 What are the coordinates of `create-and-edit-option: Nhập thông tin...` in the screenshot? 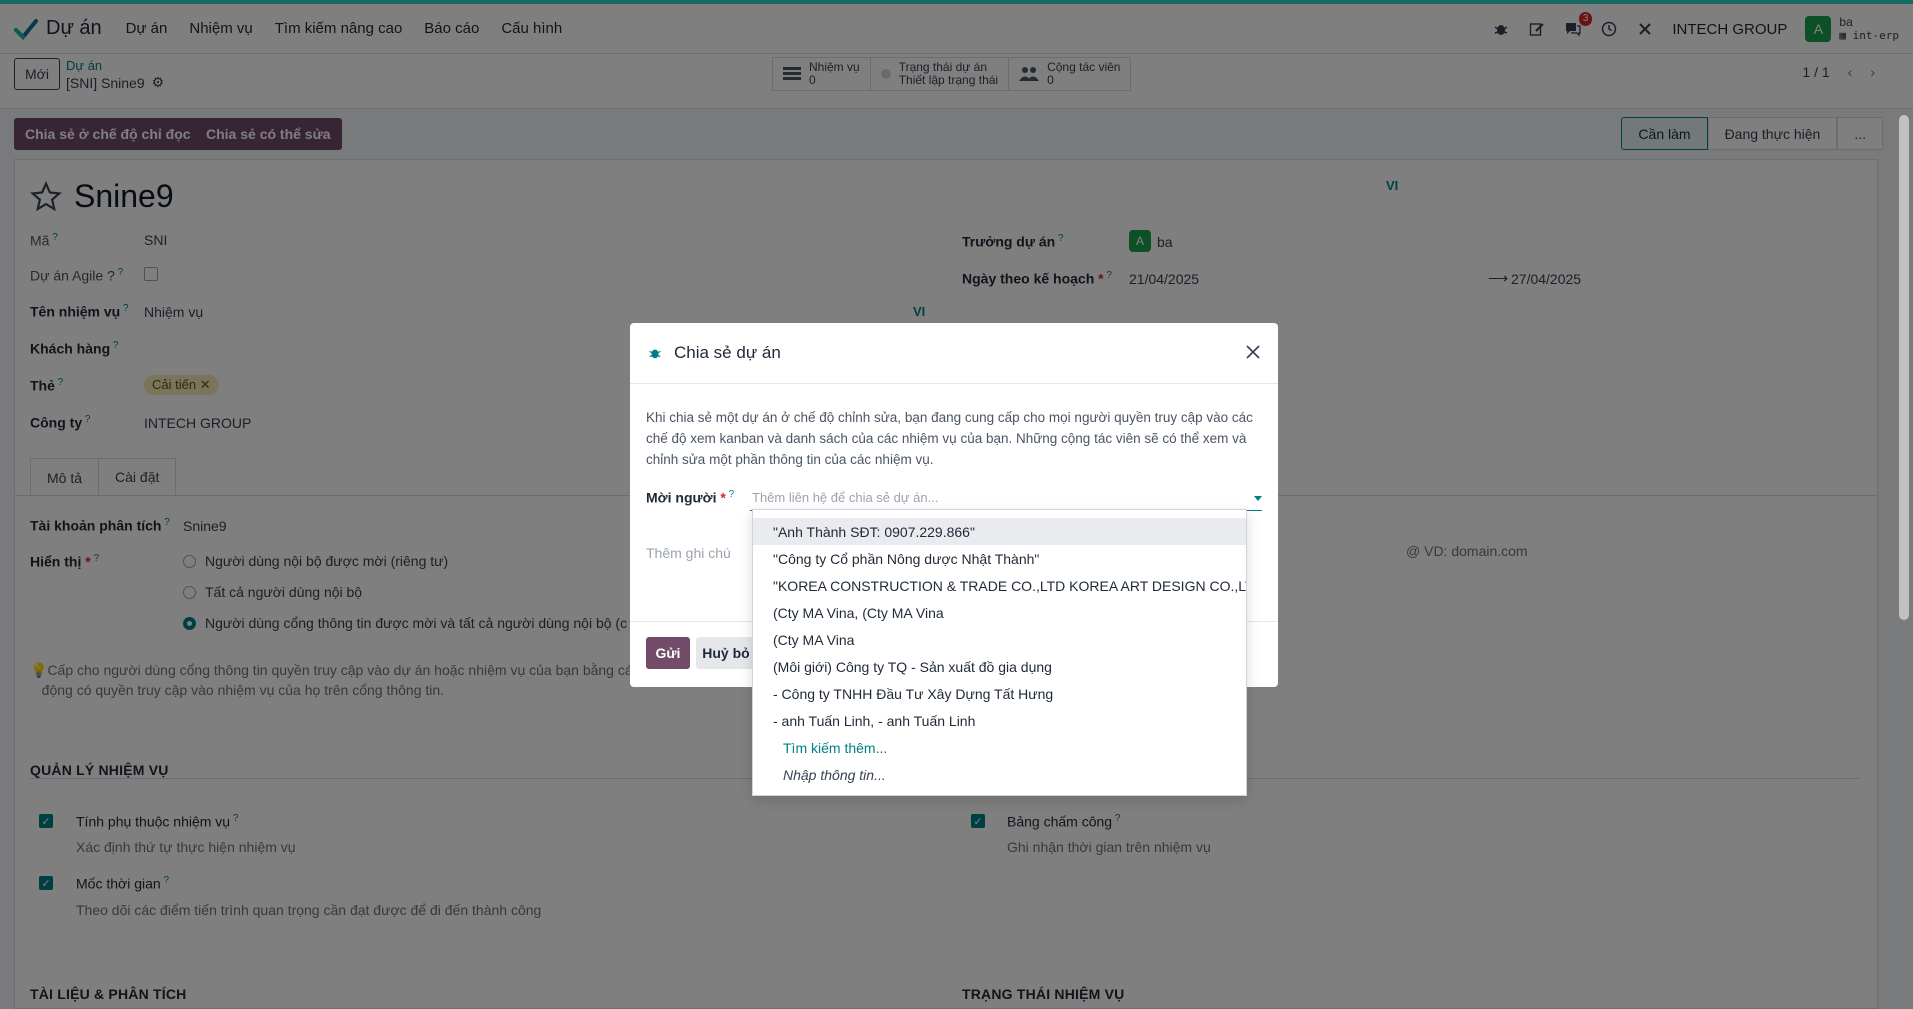 It's located at (999, 774).